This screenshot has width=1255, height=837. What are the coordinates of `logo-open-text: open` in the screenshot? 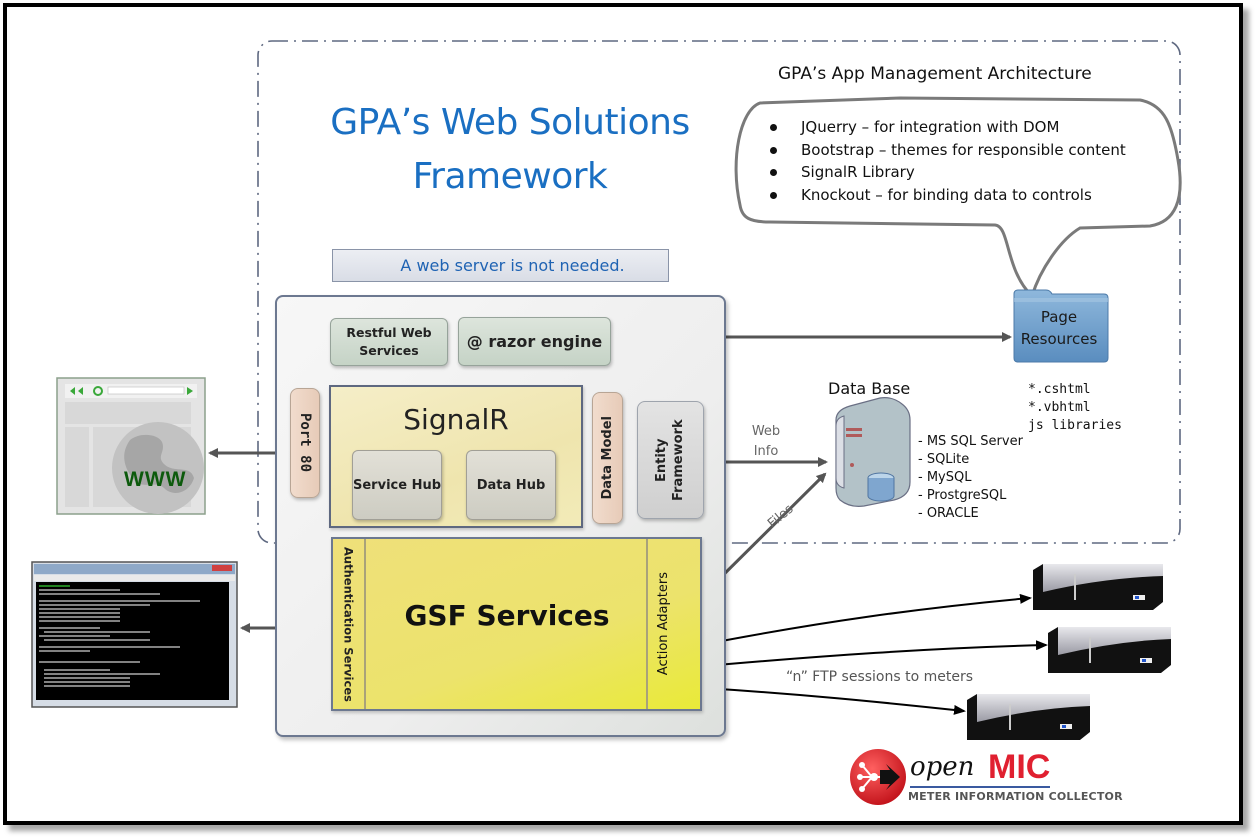 It's located at (942, 767).